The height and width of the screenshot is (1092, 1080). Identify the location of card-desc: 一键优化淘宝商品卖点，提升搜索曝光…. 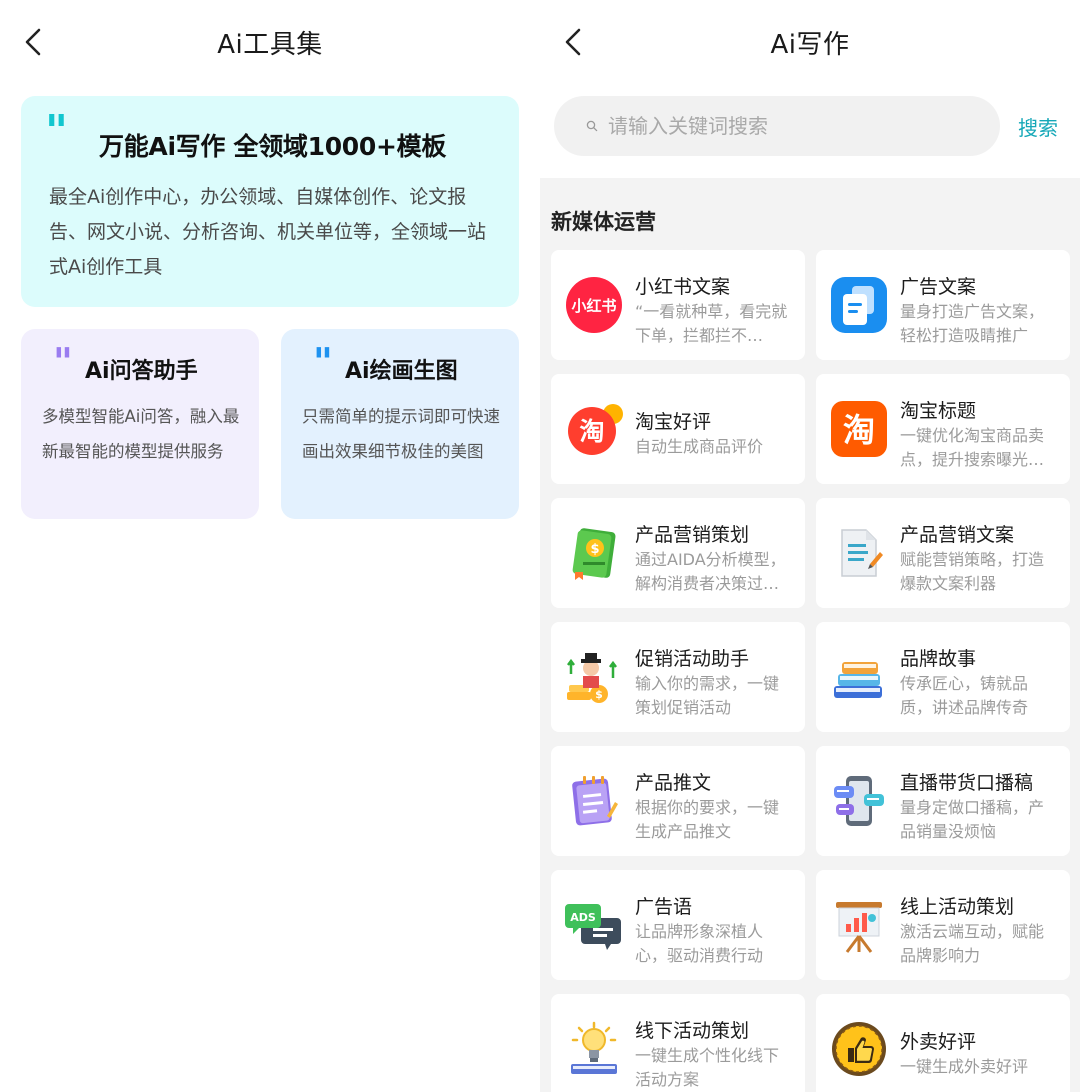
(972, 447).